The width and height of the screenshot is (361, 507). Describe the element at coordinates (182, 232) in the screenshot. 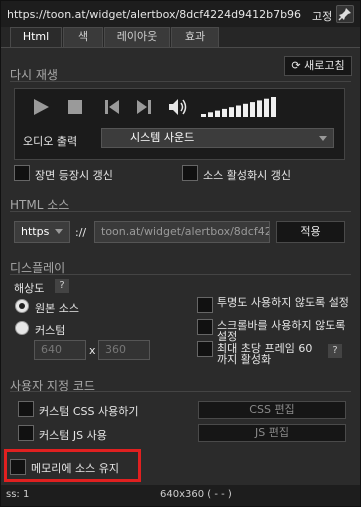

I see `url-field: toon.at/widget/alertbox/8dcf4224d` at that location.